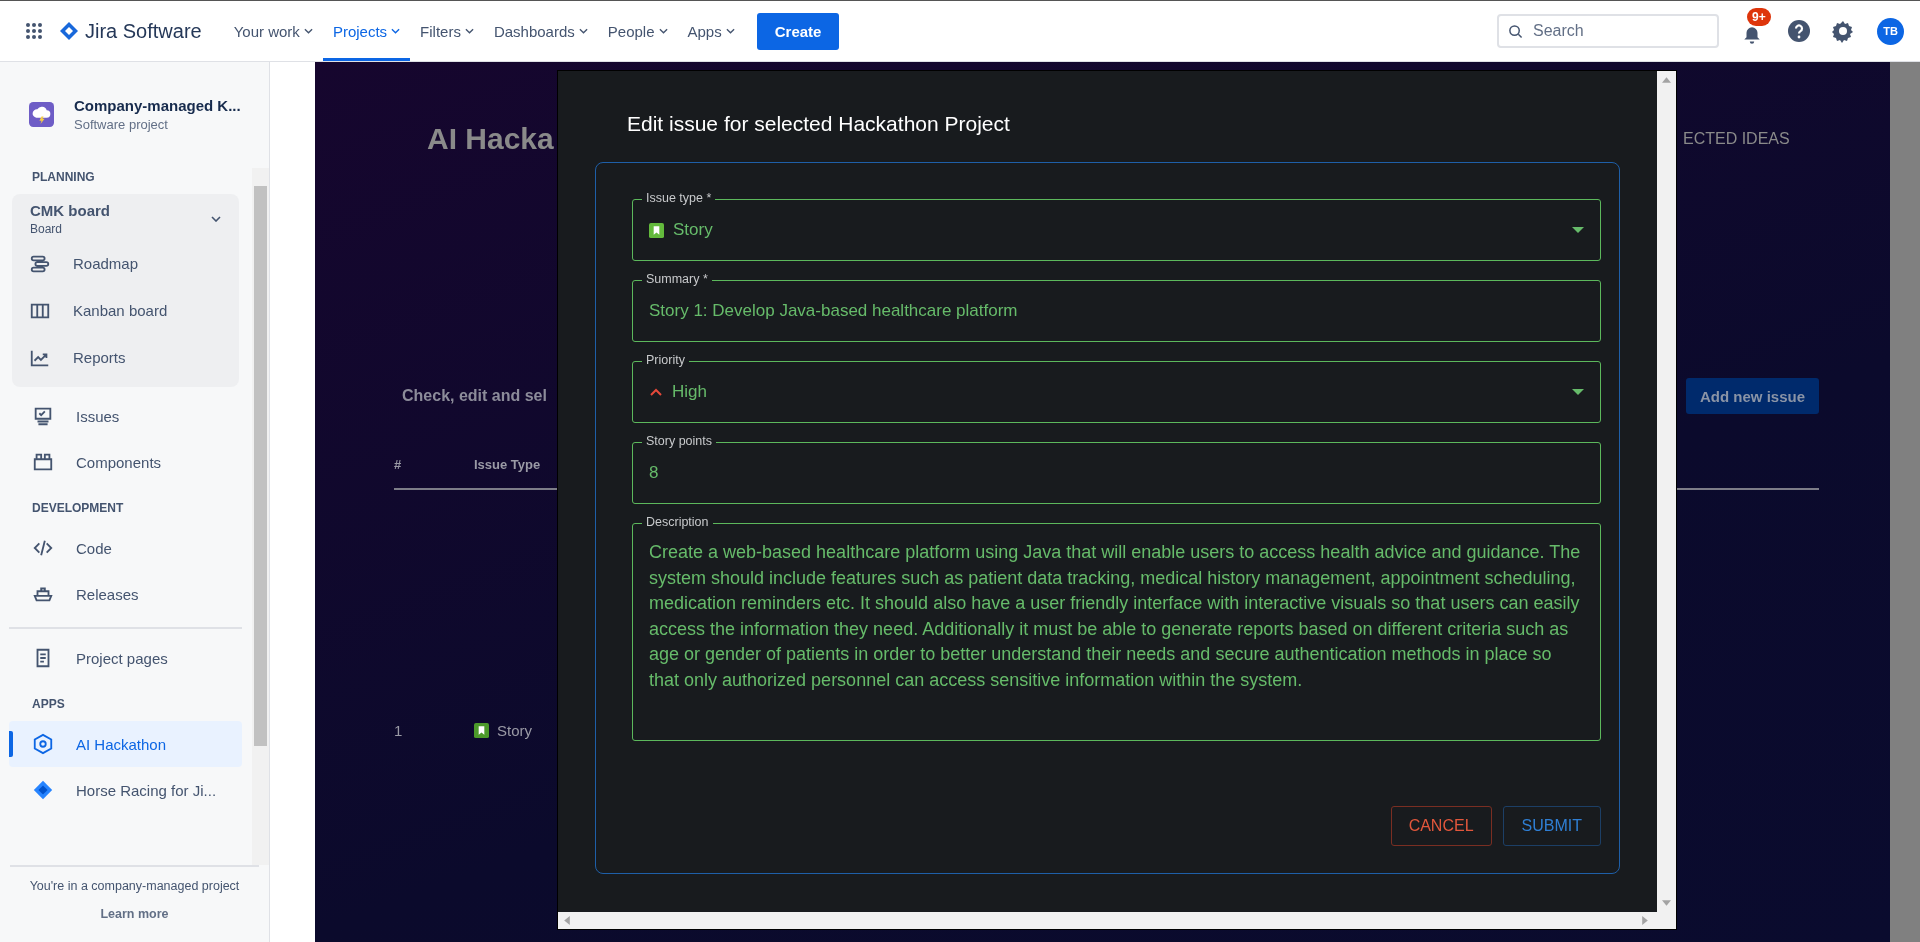 This screenshot has height=942, width=1920. What do you see at coordinates (1799, 31) in the screenshot?
I see `help-icon` at bounding box center [1799, 31].